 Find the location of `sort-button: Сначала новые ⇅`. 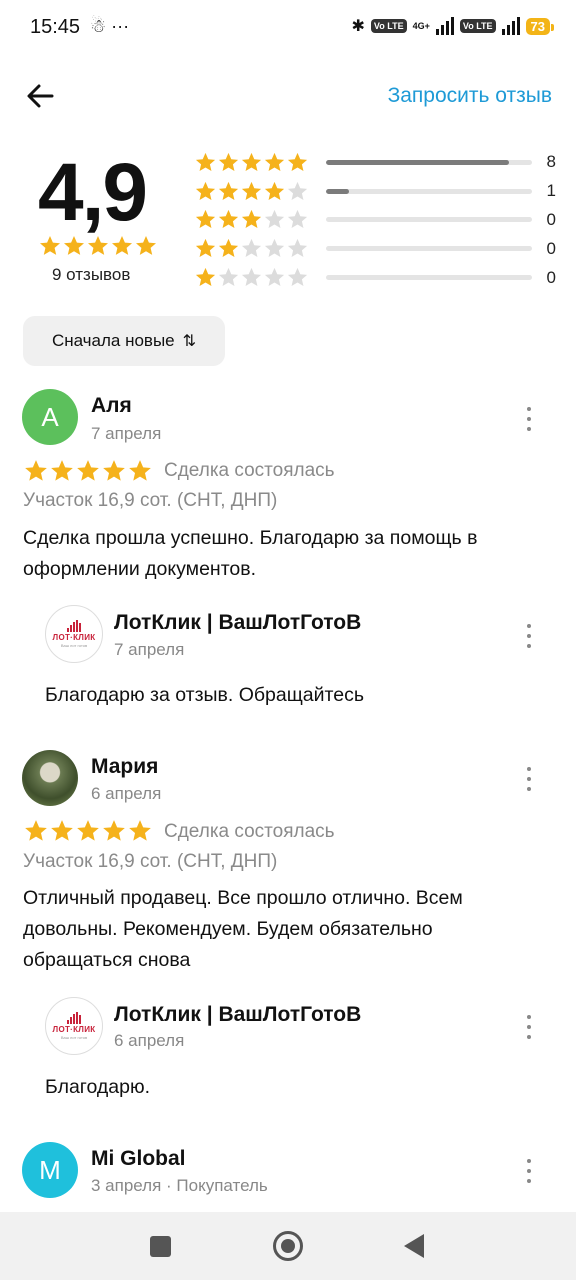

sort-button: Сначала новые ⇅ is located at coordinates (124, 341).